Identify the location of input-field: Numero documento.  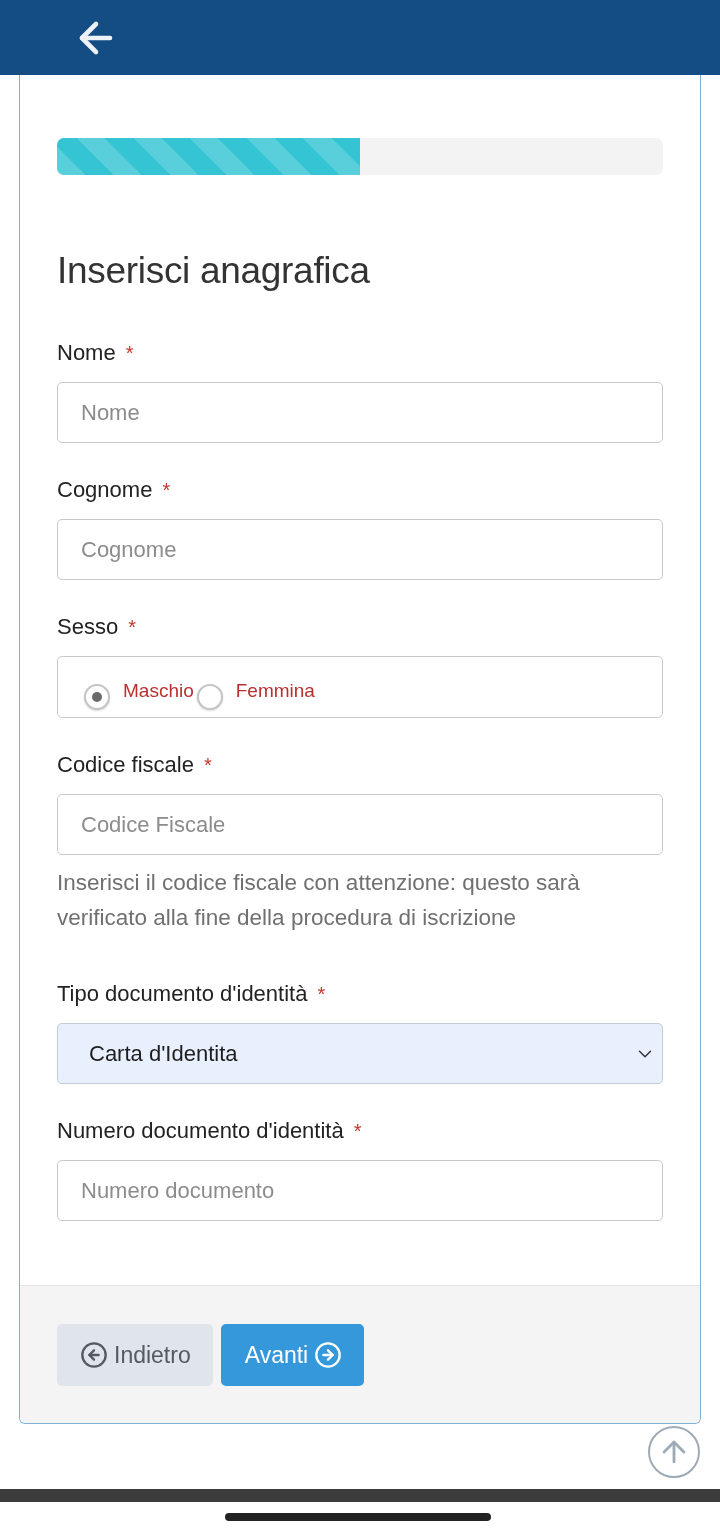
(360, 1190).